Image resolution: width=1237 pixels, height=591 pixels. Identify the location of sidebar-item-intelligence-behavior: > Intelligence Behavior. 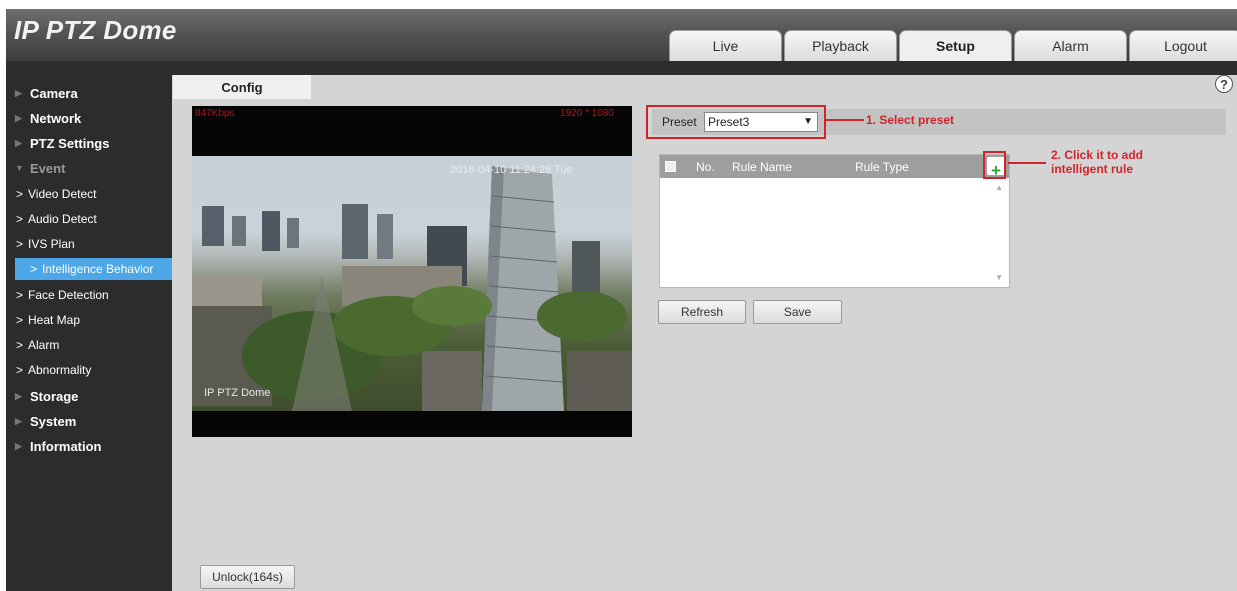
(93, 269).